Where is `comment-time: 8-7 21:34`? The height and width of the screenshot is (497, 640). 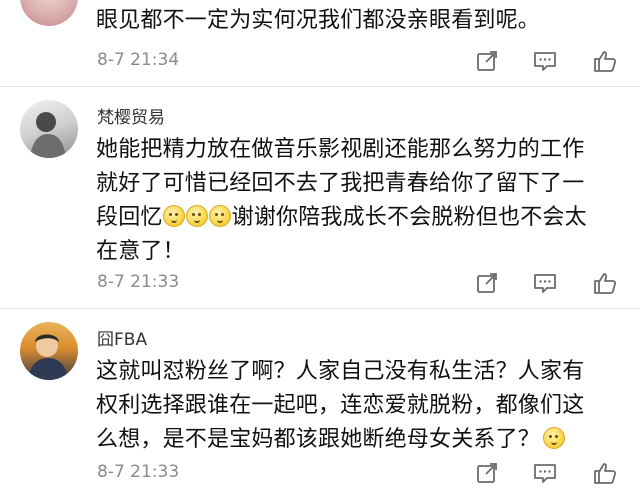
comment-time: 8-7 21:34 is located at coordinates (138, 60).